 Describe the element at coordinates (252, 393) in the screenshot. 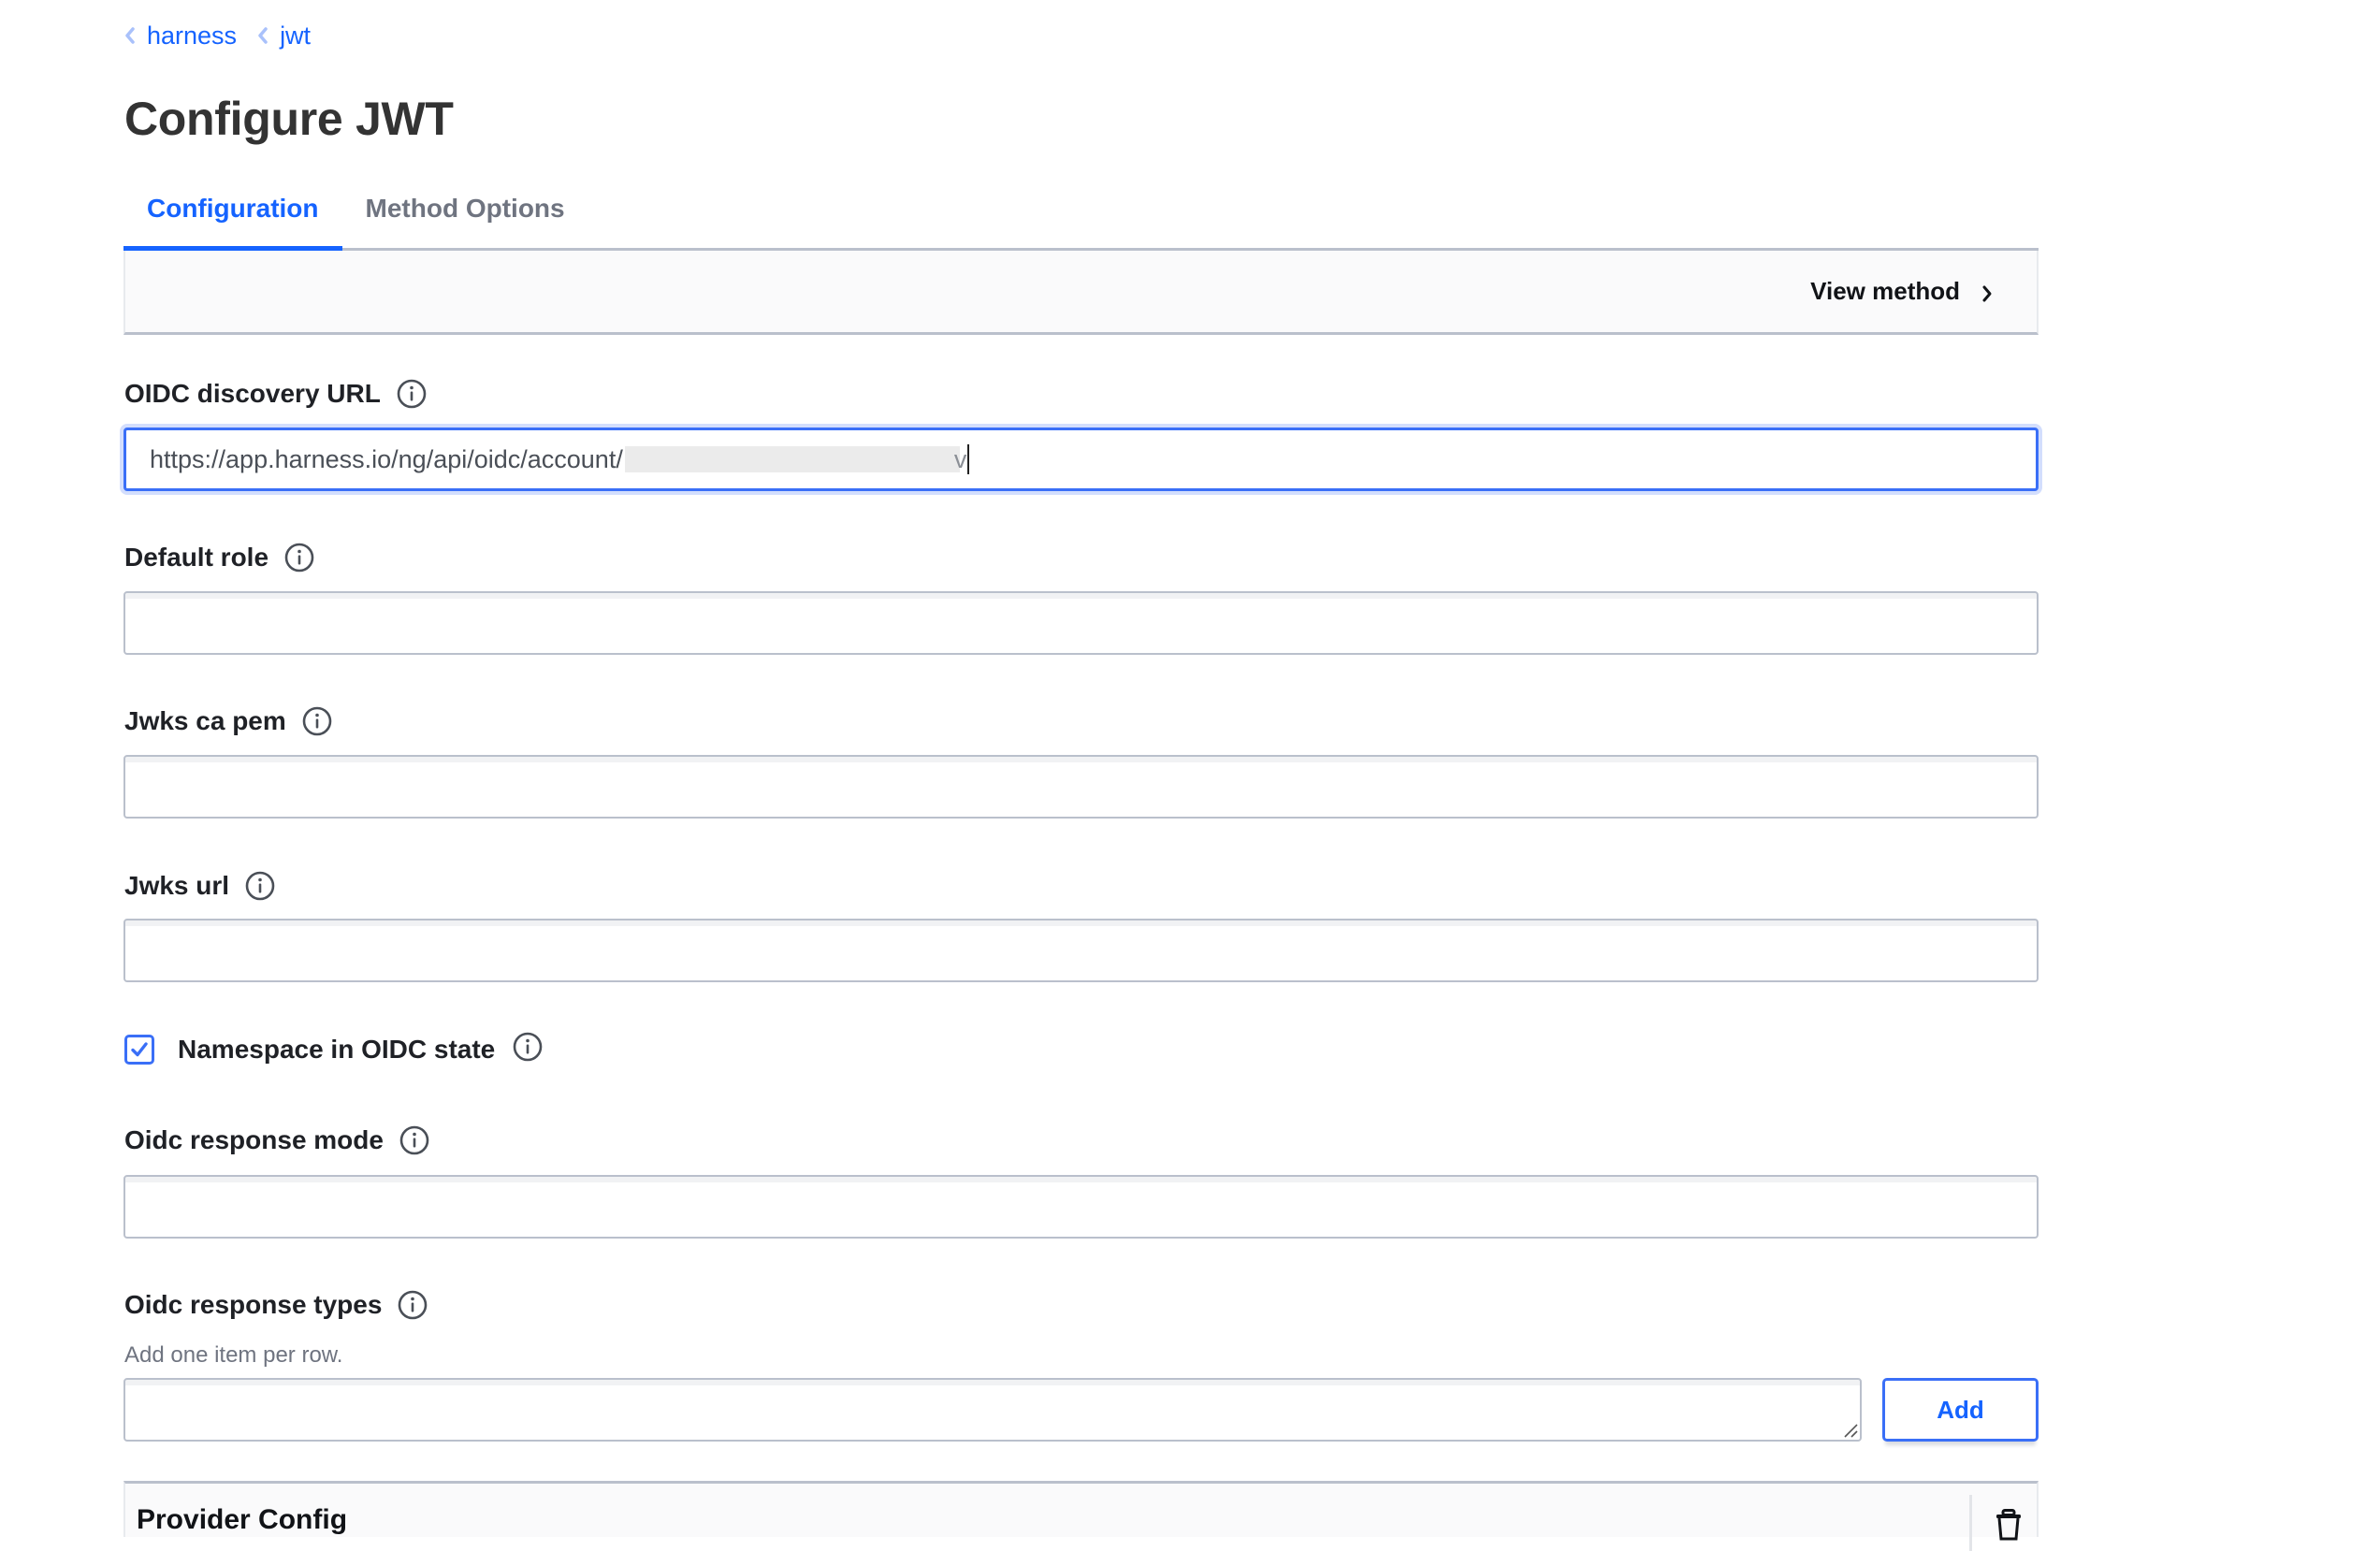

I see `field-label-text: OIDC discovery URL` at that location.